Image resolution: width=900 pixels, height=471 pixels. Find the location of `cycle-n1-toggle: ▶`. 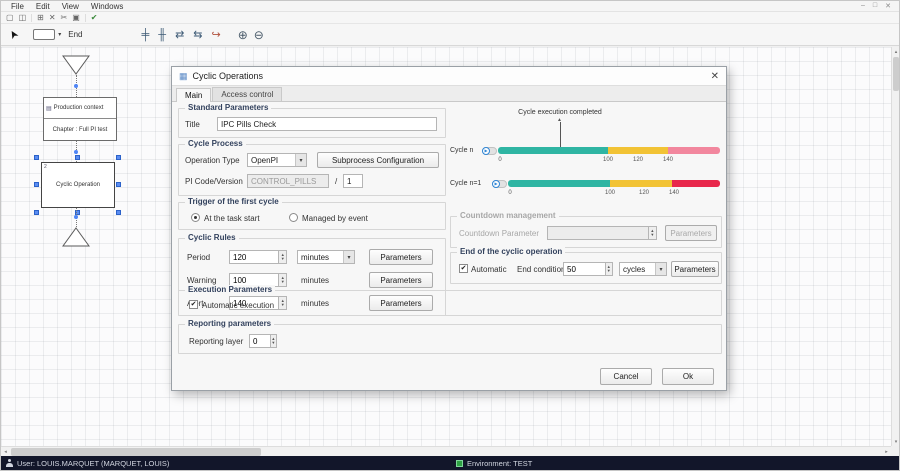

cycle-n1-toggle: ▶ is located at coordinates (499, 184).